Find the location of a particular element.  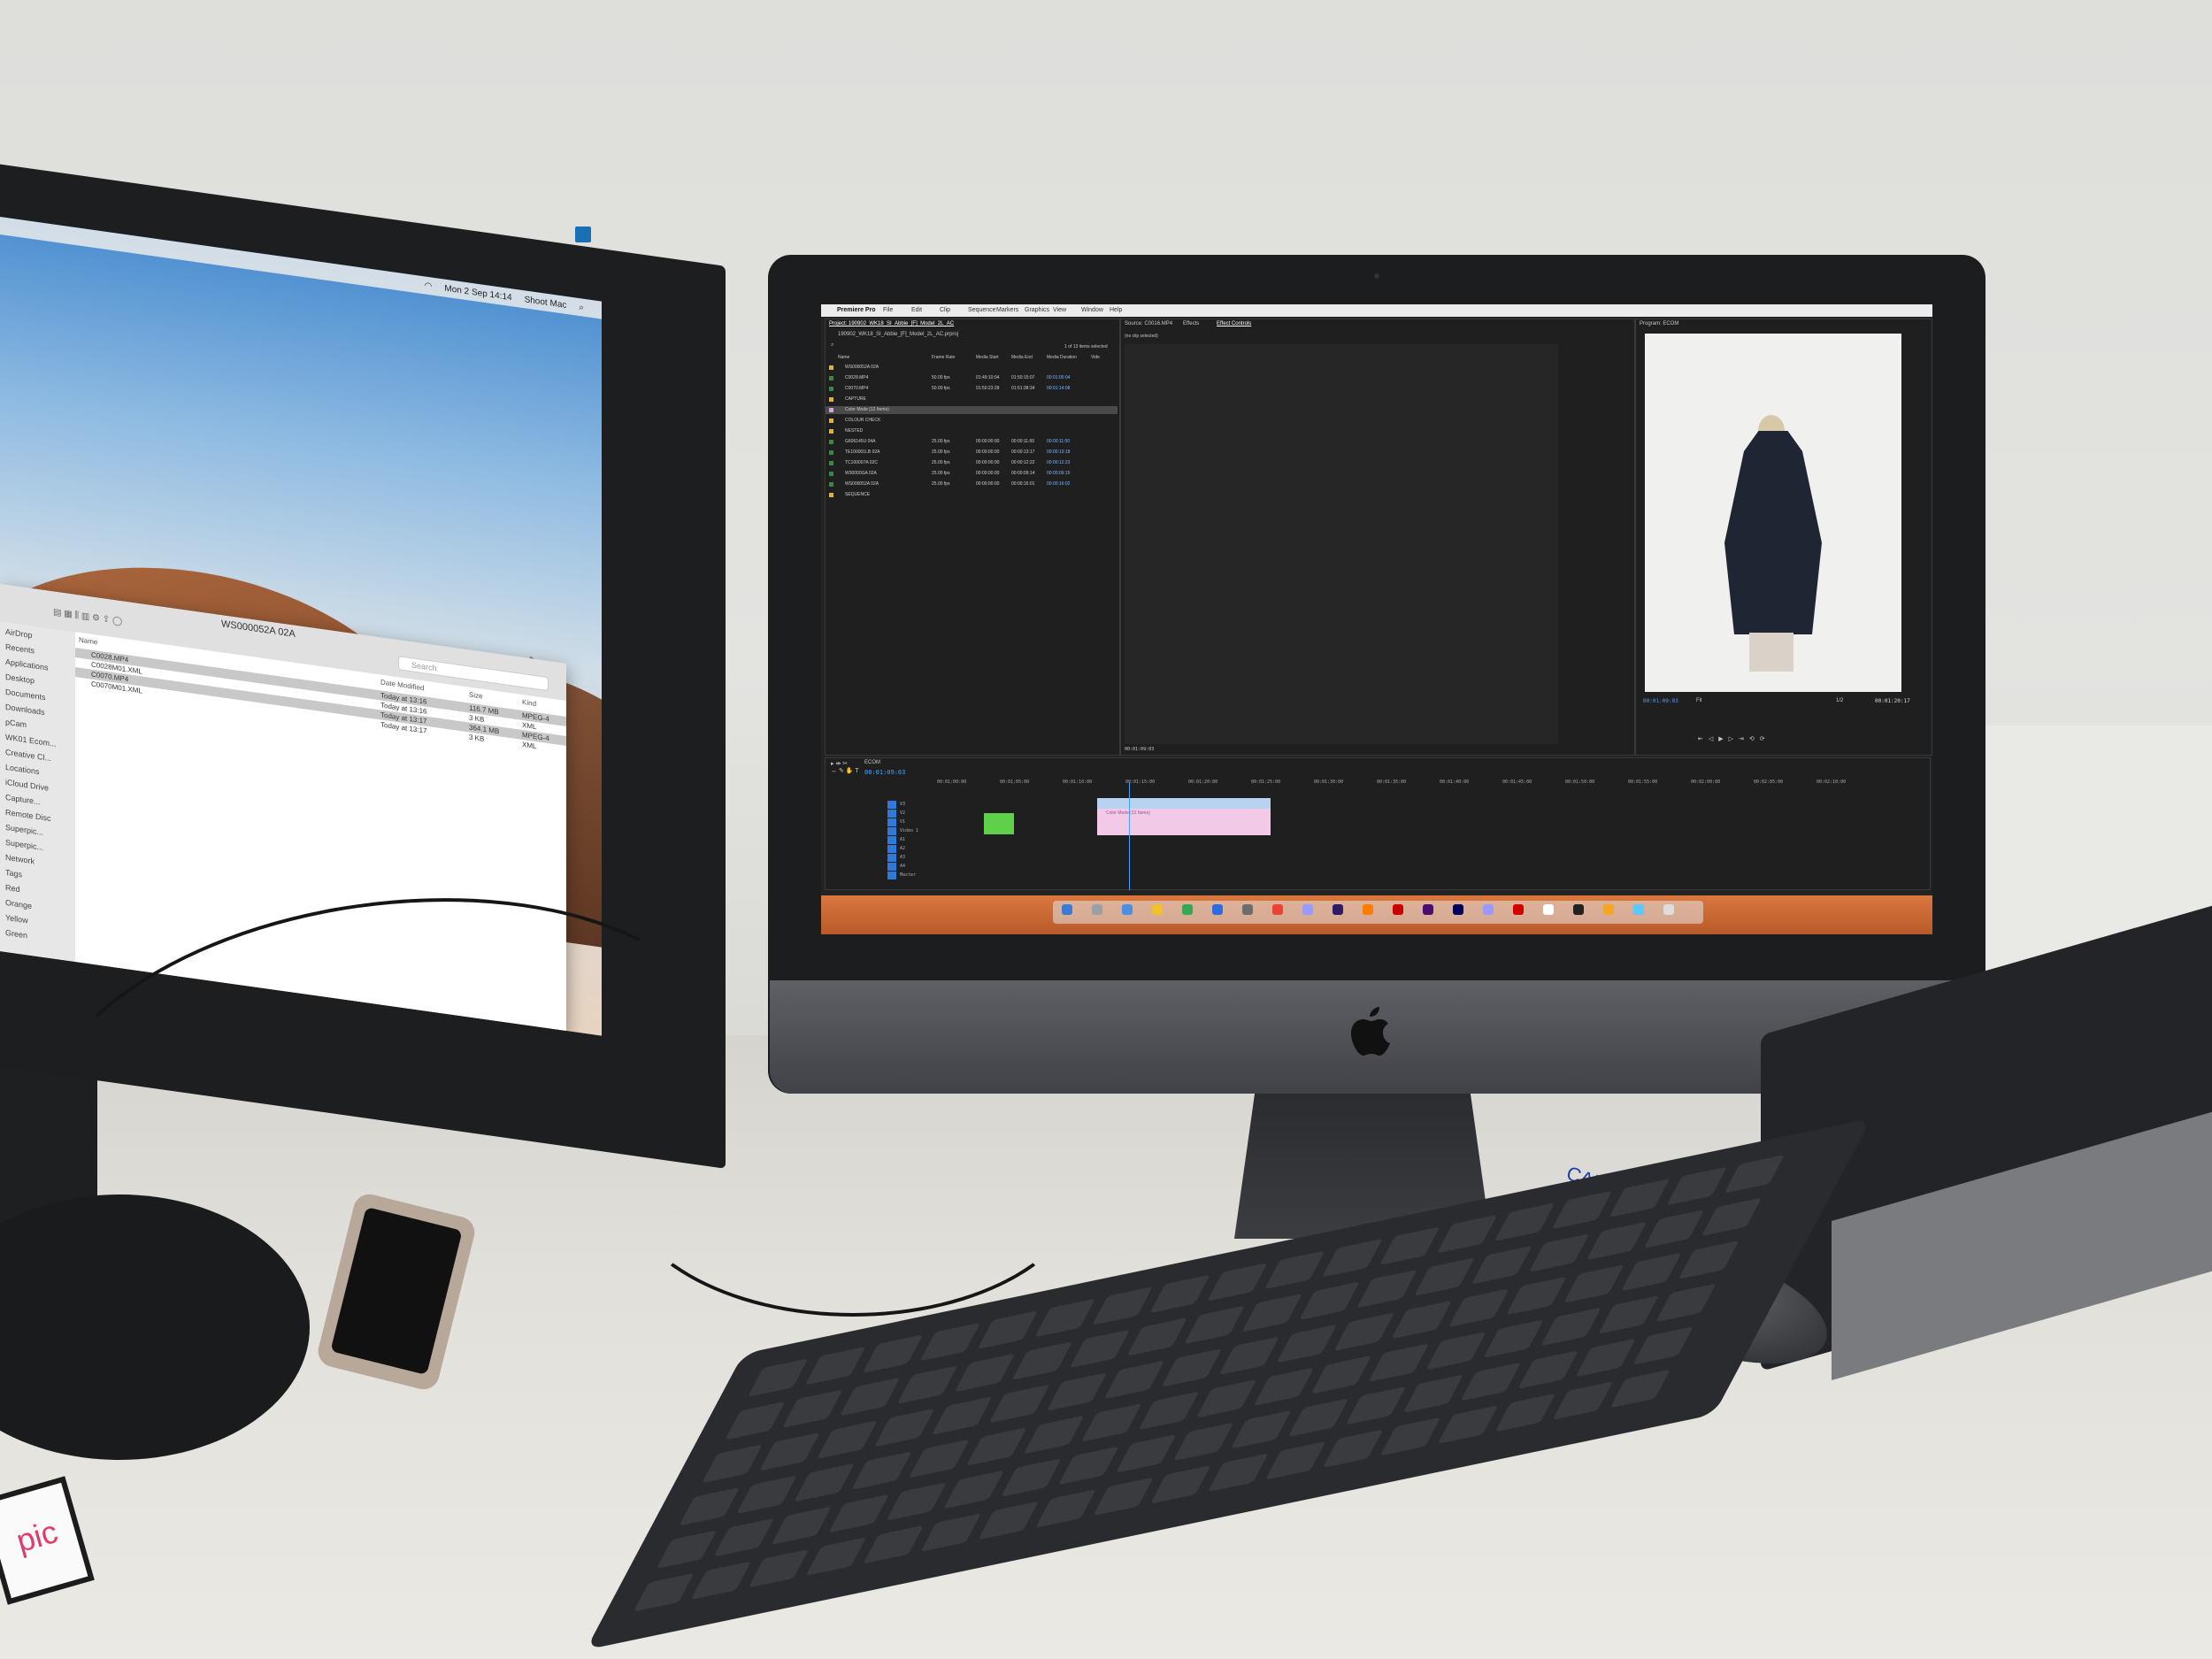

finder-sidebar-item: Tags is located at coordinates (14, 874).